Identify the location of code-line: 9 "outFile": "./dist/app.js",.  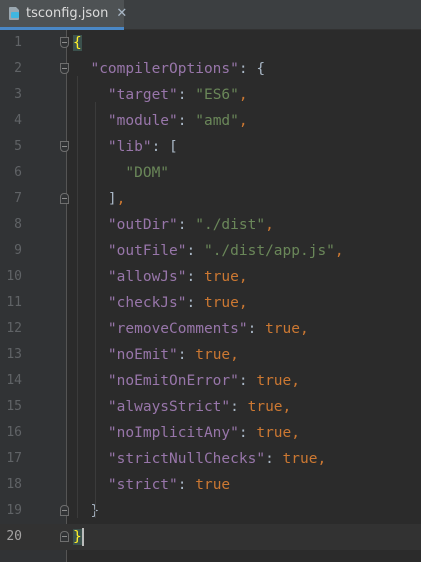
(210, 251).